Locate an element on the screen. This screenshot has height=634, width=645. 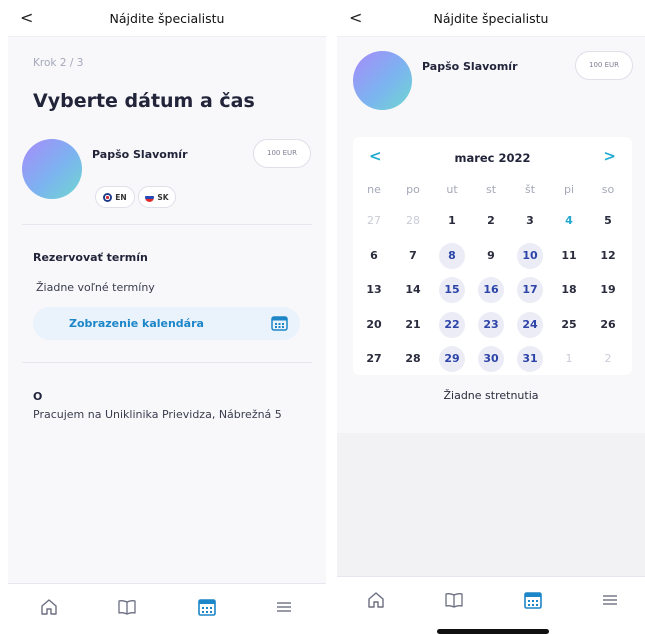
language-label: SK is located at coordinates (163, 197).